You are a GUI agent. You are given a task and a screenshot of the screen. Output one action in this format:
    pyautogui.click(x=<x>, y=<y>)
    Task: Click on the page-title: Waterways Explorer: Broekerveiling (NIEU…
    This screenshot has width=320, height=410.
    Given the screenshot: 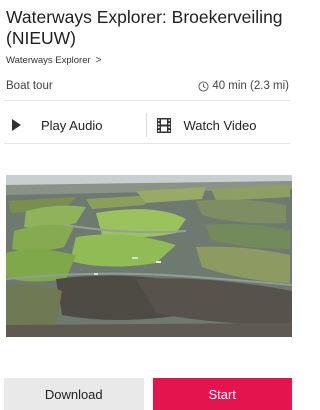 What is the action you would take?
    pyautogui.click(x=144, y=27)
    